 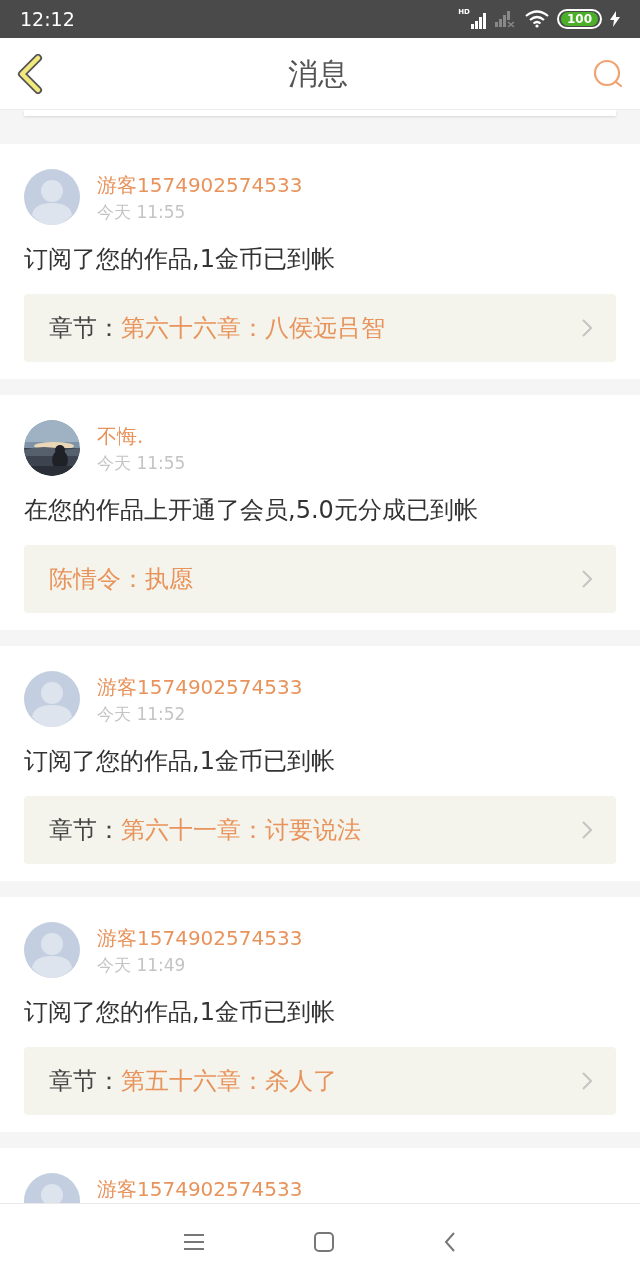 What do you see at coordinates (121, 436) in the screenshot?
I see `user-name: 不悔.` at bounding box center [121, 436].